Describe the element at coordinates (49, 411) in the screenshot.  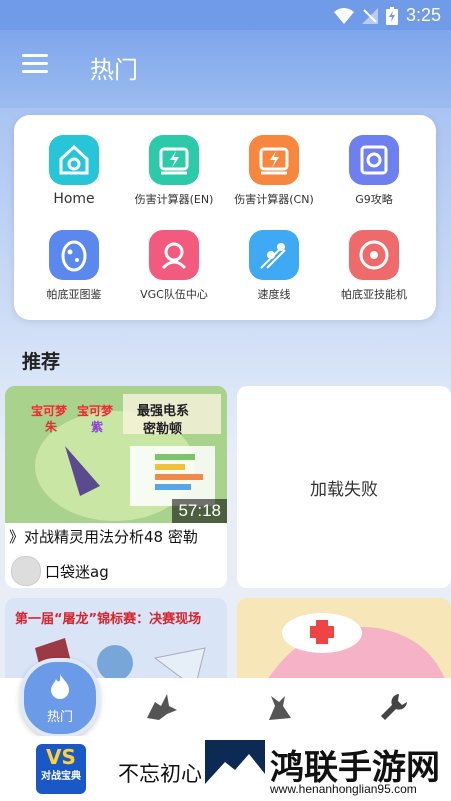
I see `thumb-logo-1: 宝可梦` at that location.